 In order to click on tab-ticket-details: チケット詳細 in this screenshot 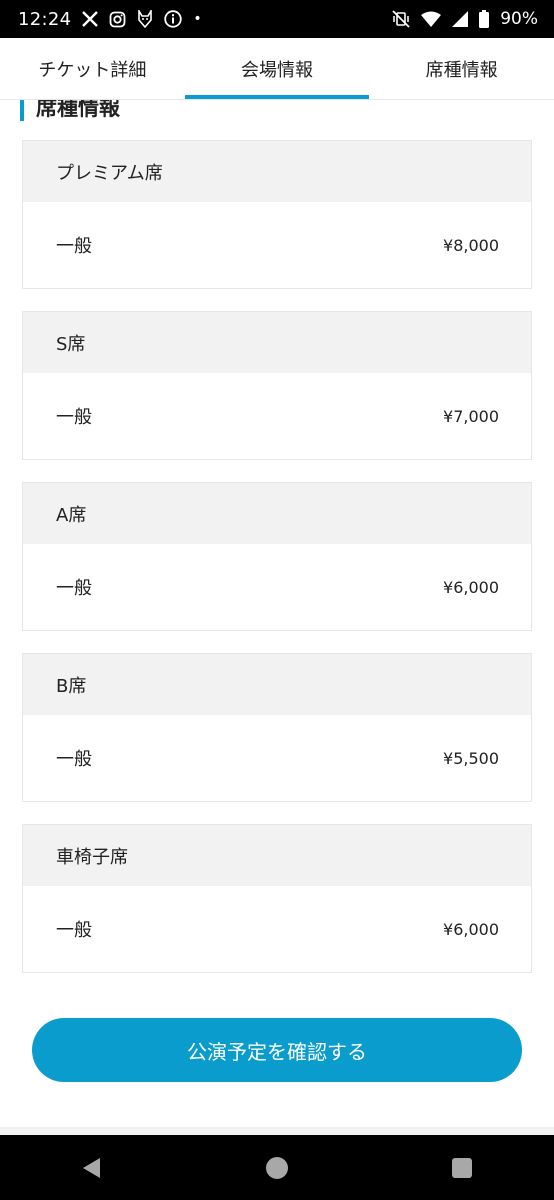, I will do `click(92, 68)`.